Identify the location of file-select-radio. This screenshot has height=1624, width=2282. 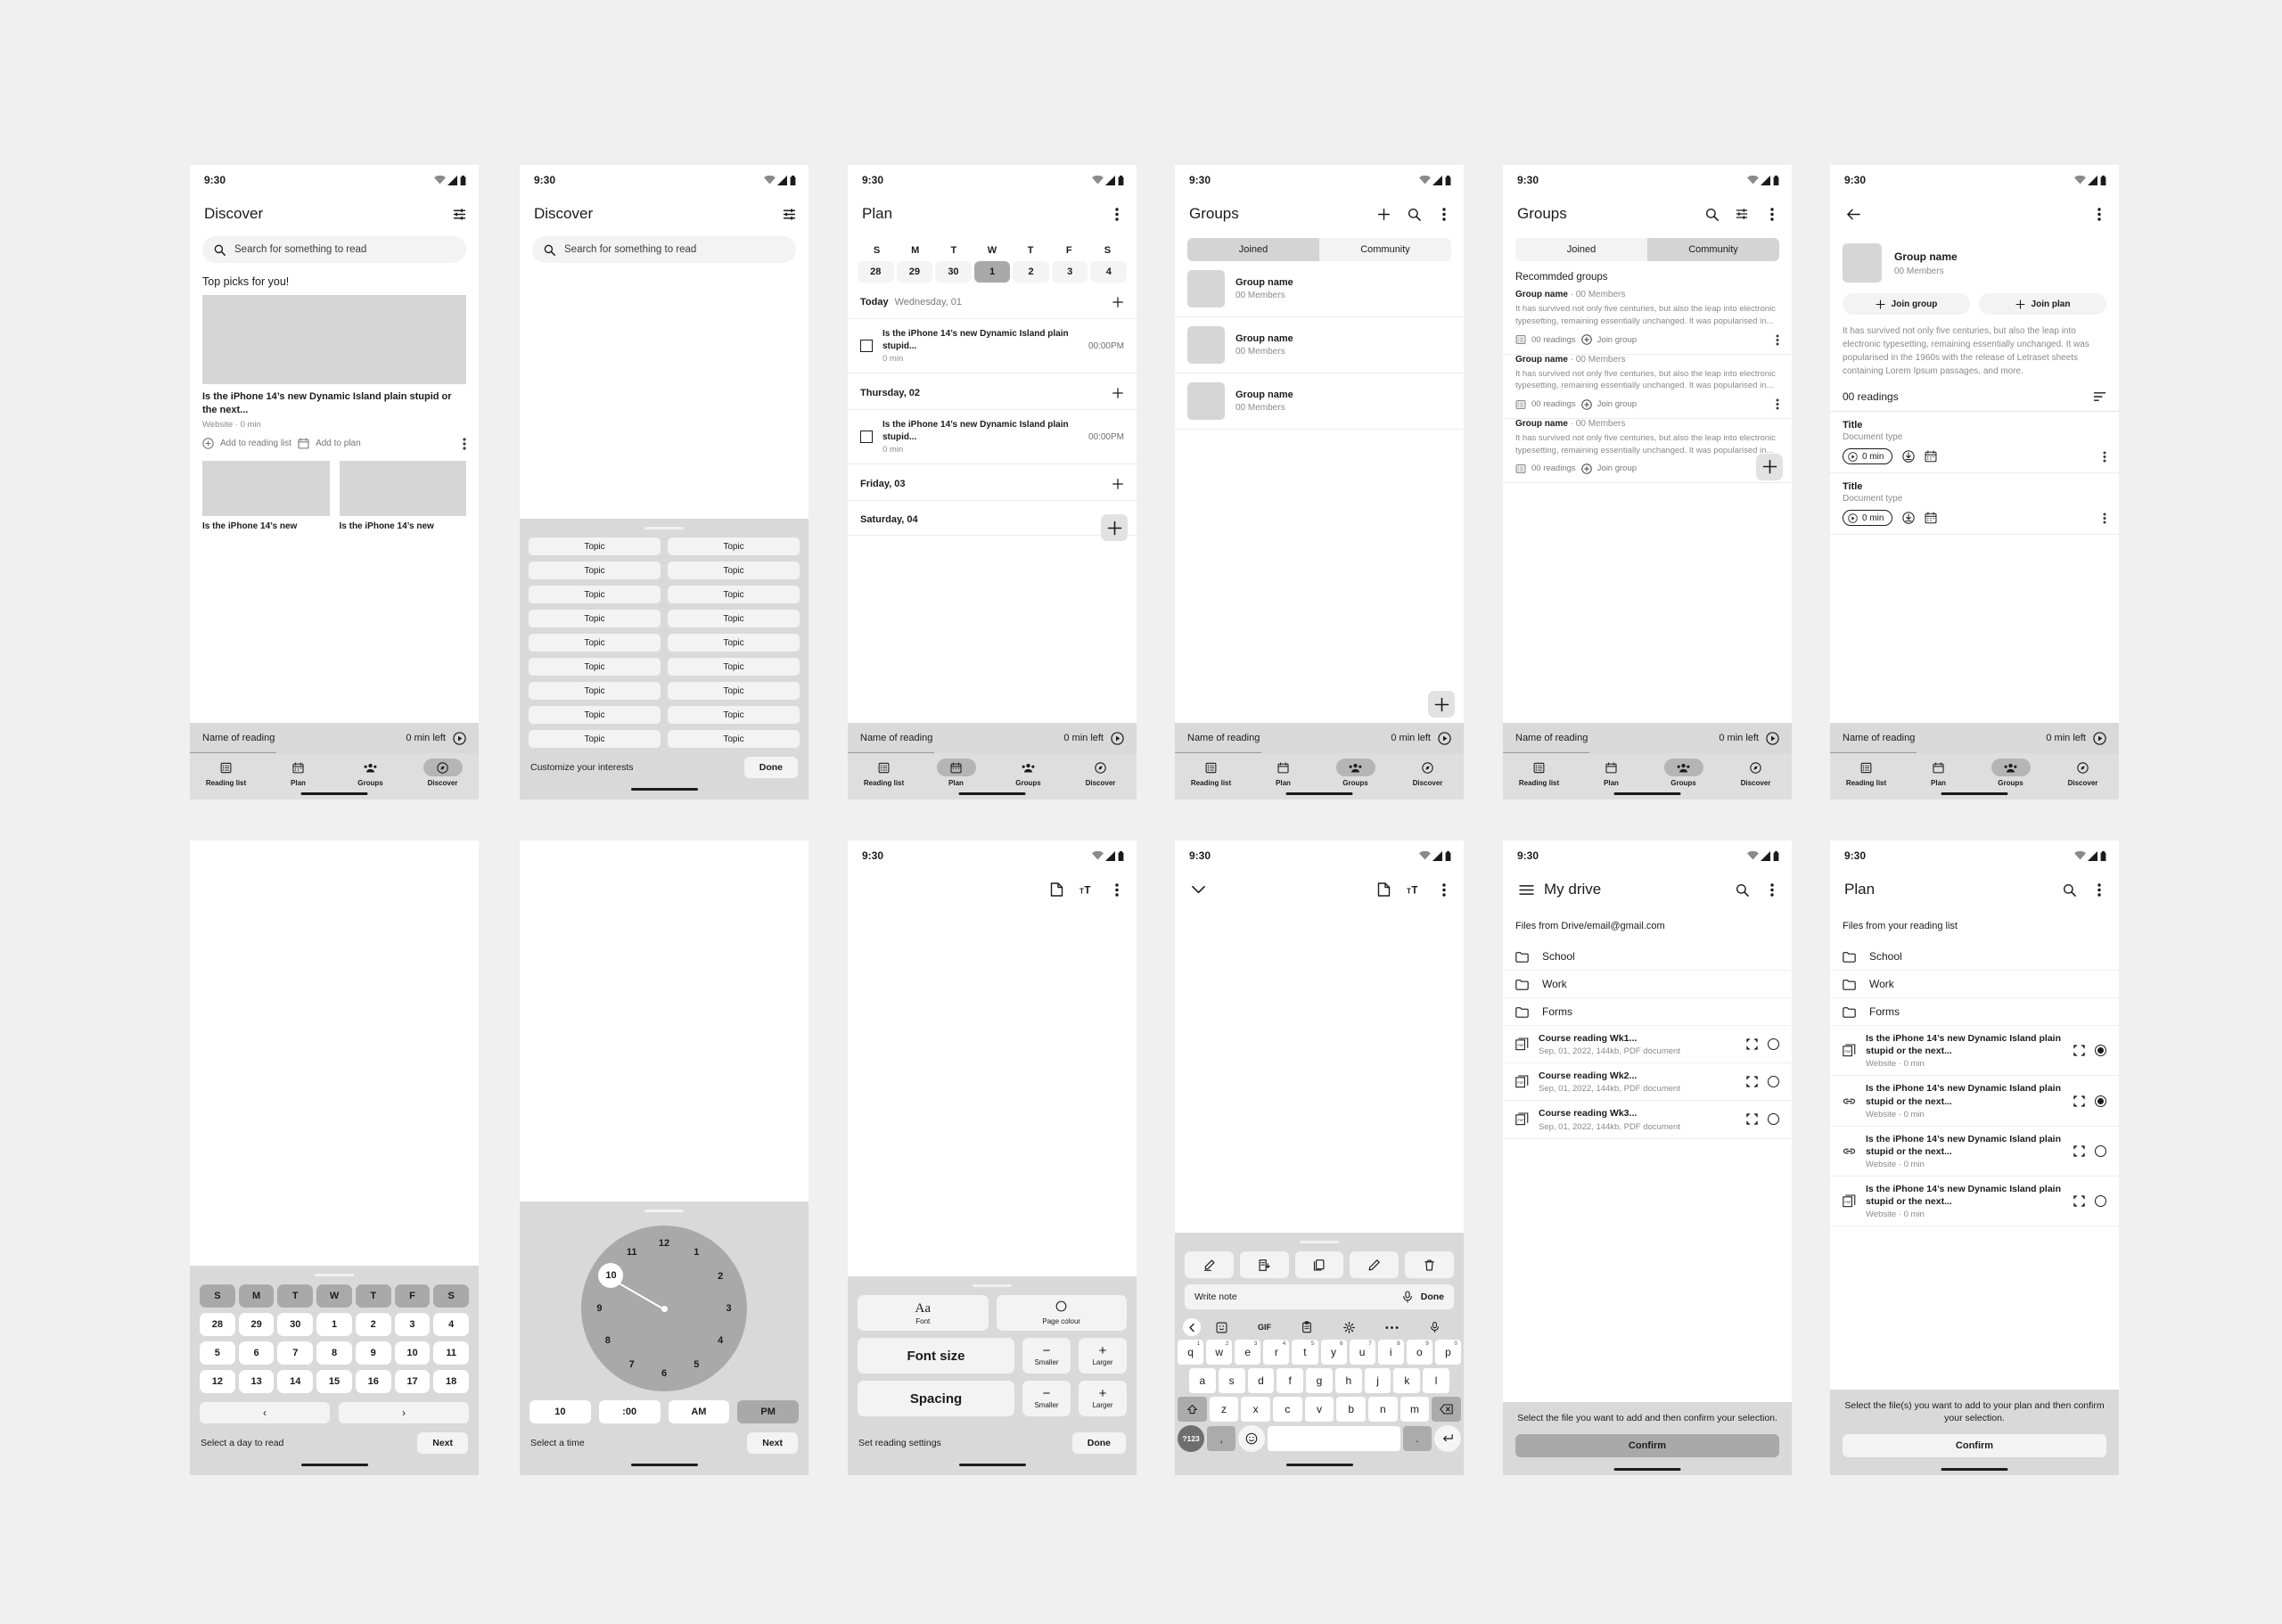
(1773, 1082).